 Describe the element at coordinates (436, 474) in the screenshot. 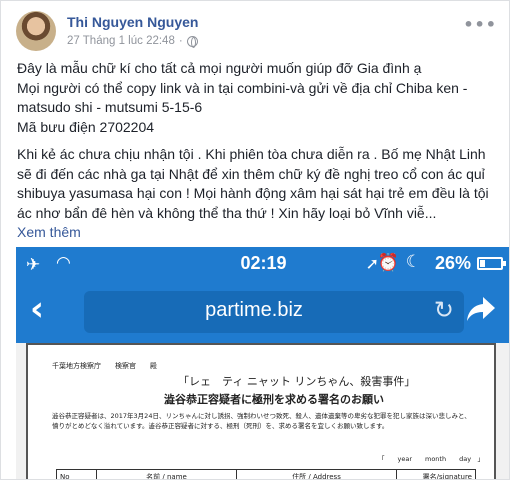

I see `col-signature: 署名/signature` at that location.